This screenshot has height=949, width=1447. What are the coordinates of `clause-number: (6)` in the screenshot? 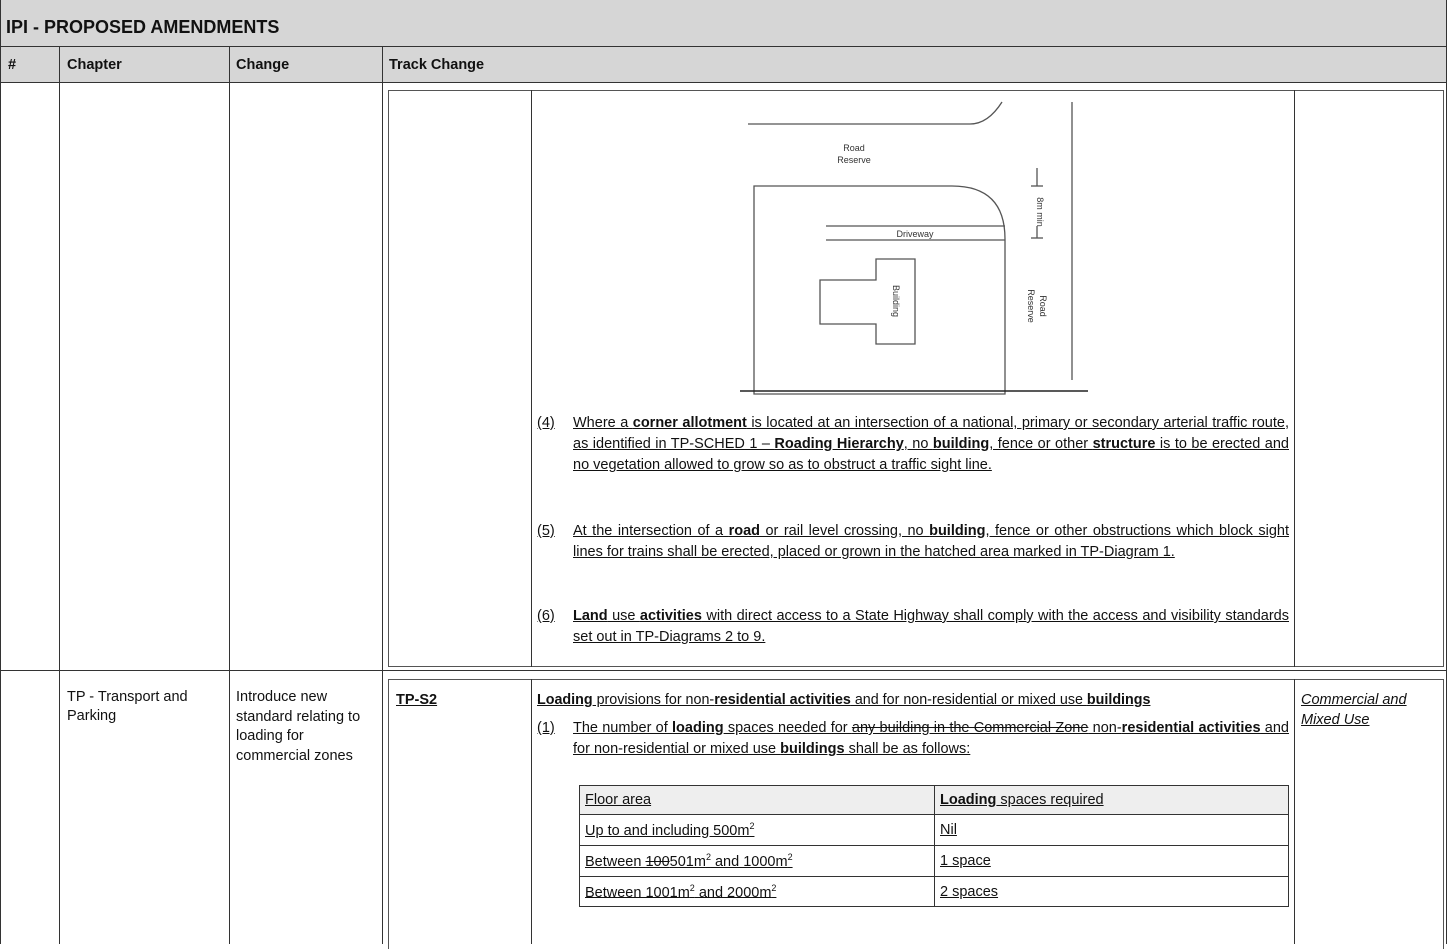 It's located at (546, 616).